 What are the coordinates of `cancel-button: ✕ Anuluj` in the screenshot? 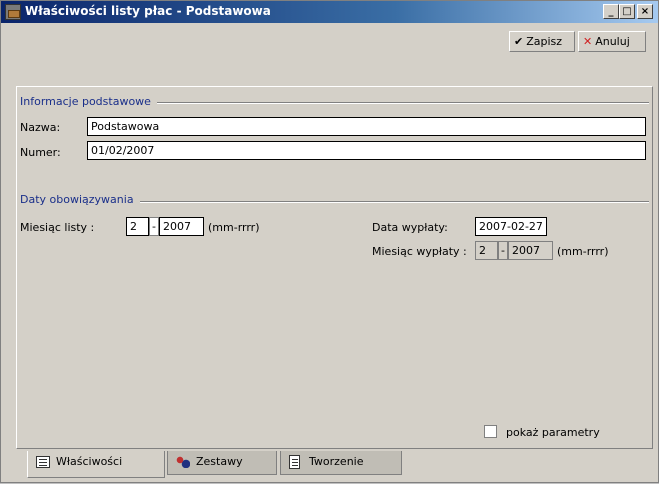 It's located at (612, 41).